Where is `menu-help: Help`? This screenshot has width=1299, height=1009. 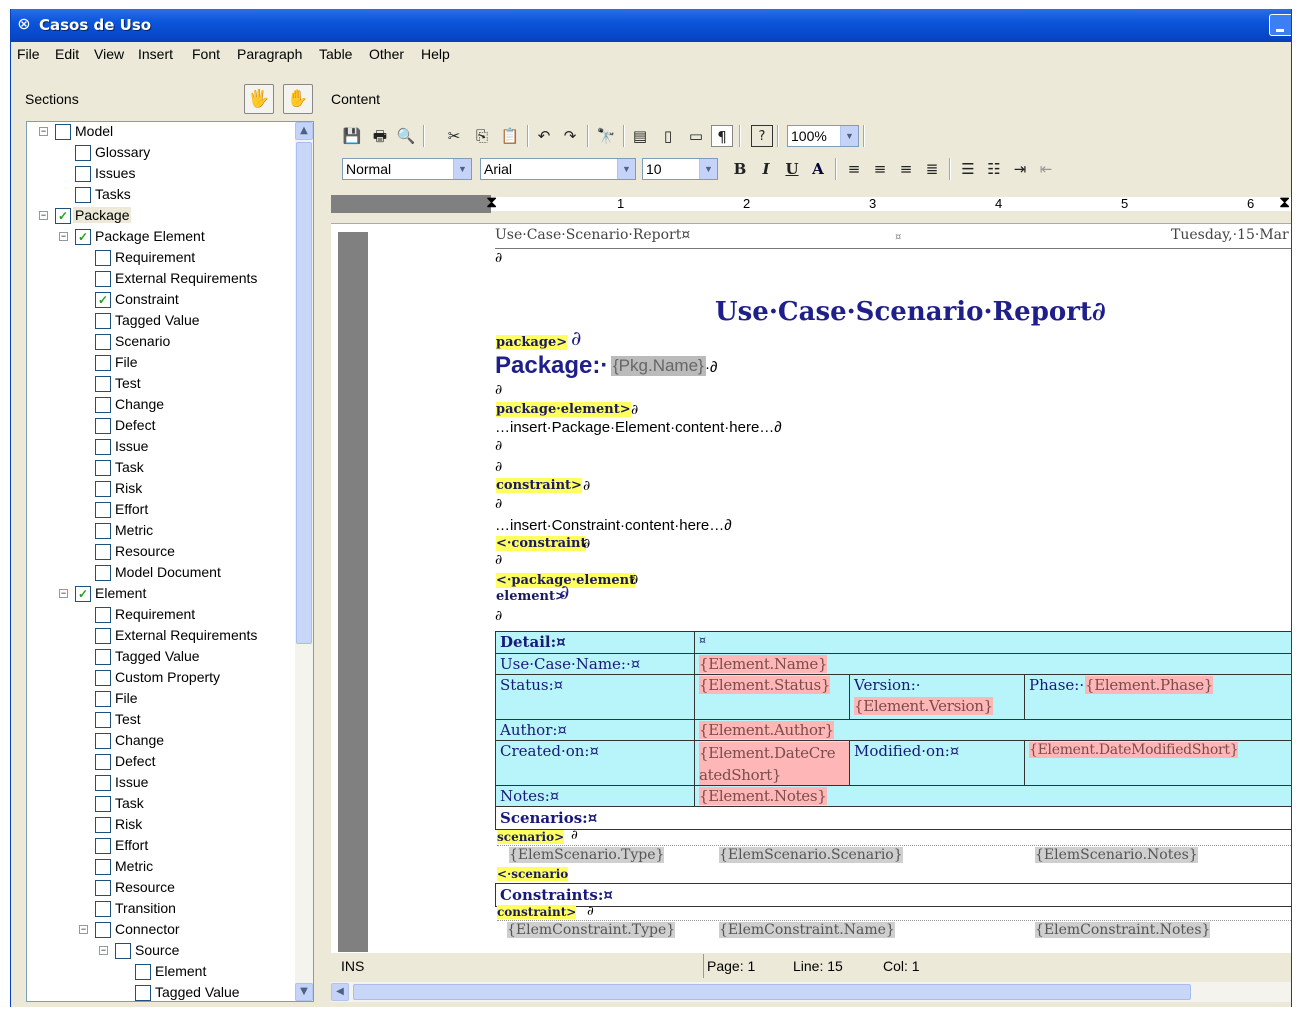 menu-help: Help is located at coordinates (435, 54).